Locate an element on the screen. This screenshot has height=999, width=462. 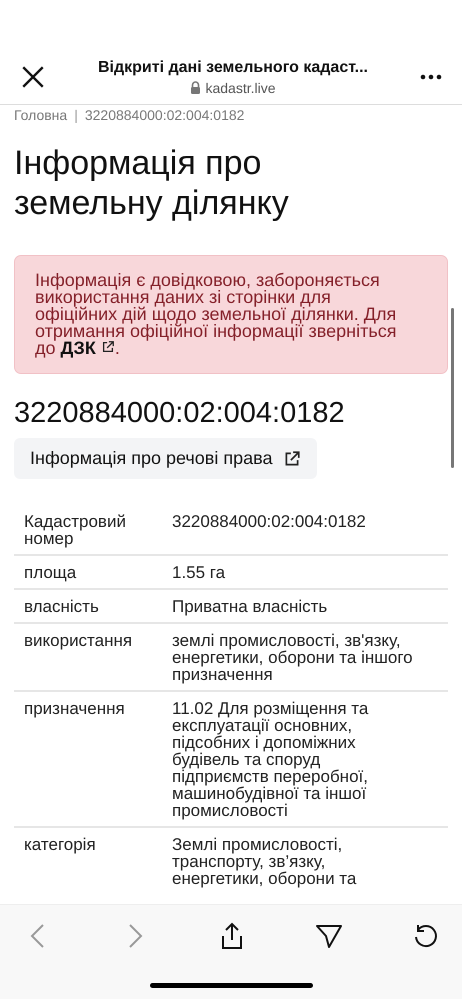
table-cell-text: Приватна власність is located at coordinates (250, 606).